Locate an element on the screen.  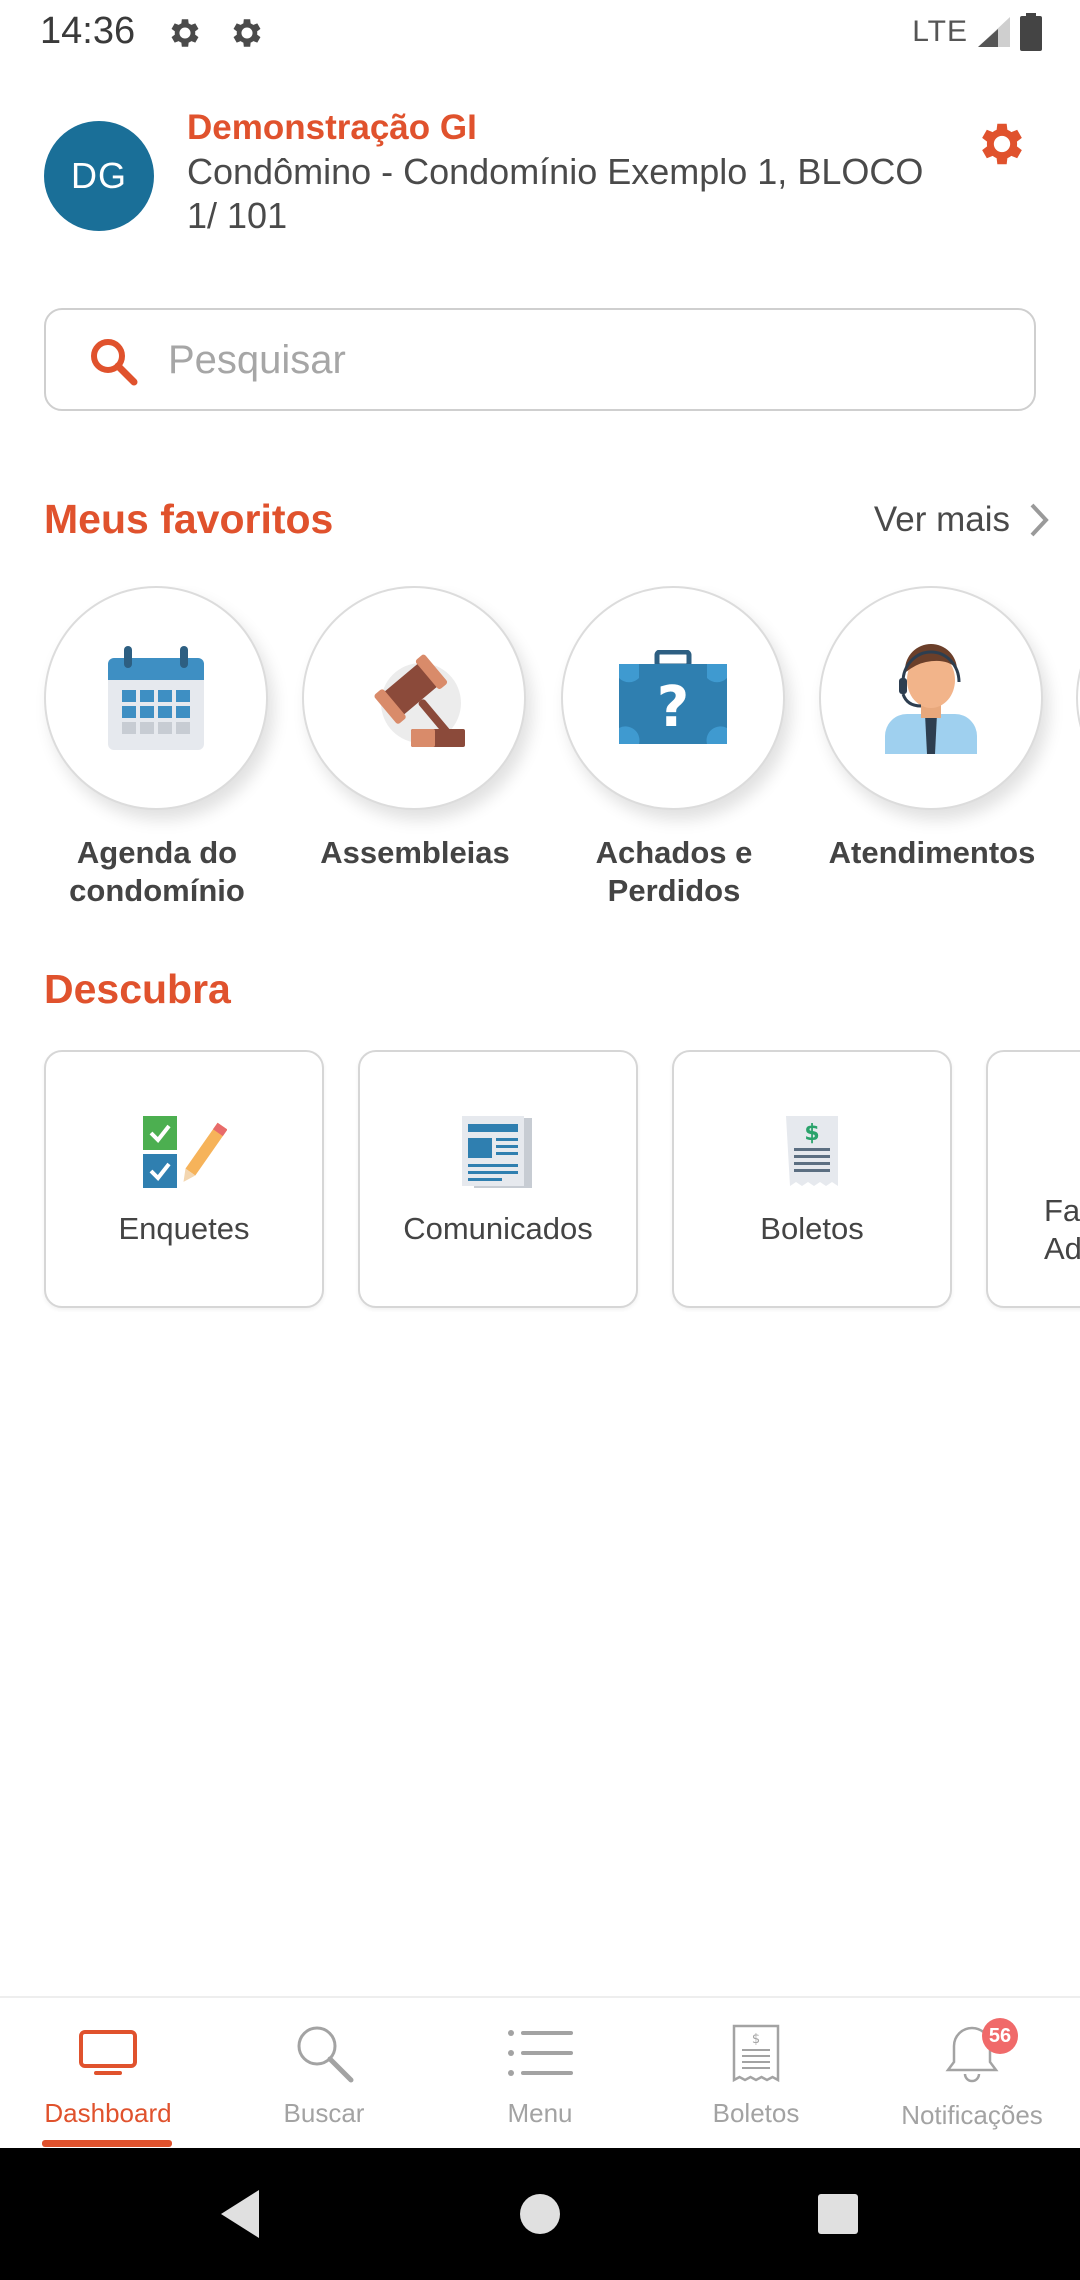
settings-button is located at coordinates (1002, 144).